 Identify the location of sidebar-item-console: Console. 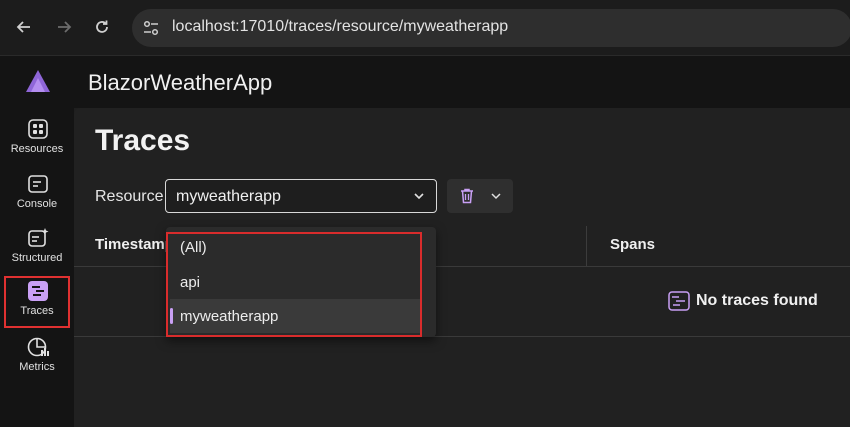
(37, 195).